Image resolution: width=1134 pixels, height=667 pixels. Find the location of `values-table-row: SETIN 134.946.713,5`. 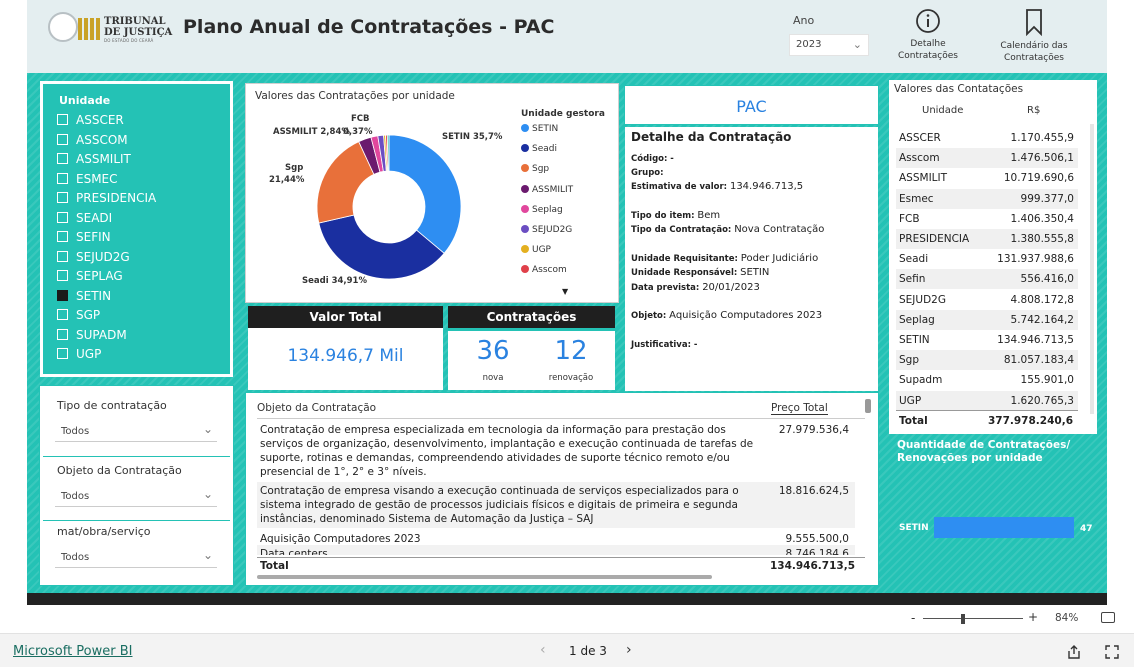

values-table-row: SETIN 134.946.713,5 is located at coordinates (987, 340).